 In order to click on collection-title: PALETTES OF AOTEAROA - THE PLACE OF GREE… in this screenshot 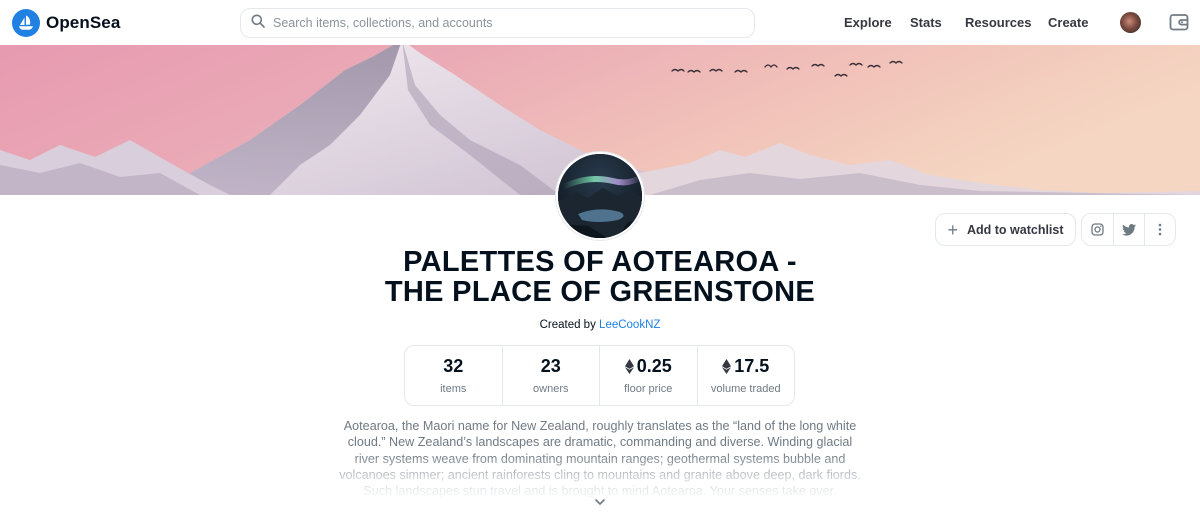, I will do `click(600, 277)`.